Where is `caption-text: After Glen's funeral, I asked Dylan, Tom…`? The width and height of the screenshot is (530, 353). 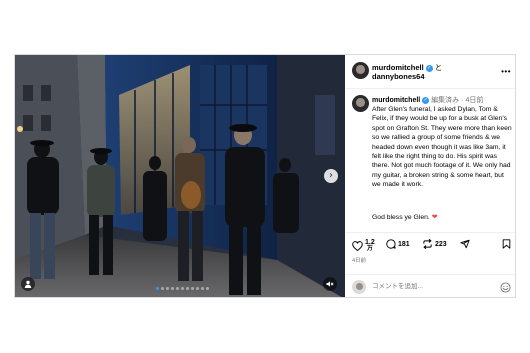
caption-text: After Glen's funeral, I asked Dylan, Tom… is located at coordinates (442, 147).